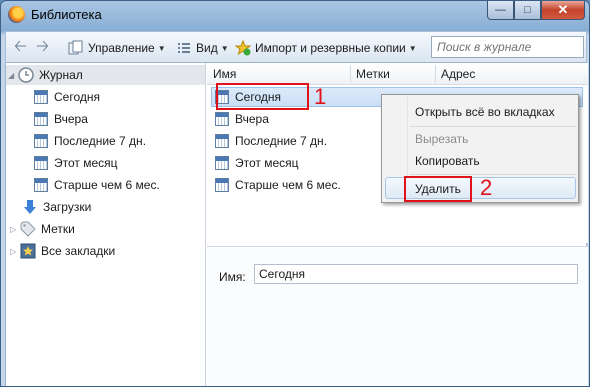  Describe the element at coordinates (26, 75) in the screenshot. I see `history-clock-icon` at that location.